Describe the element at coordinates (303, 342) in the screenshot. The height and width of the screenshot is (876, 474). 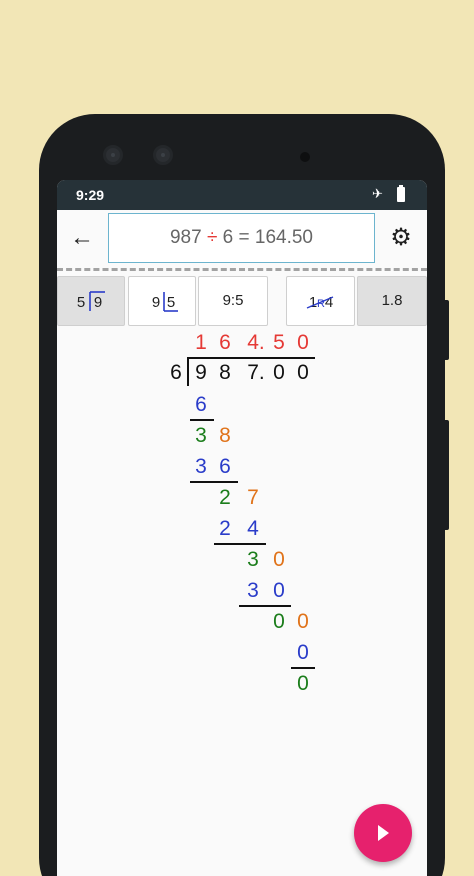
I see `quotient-digit: 0` at that location.